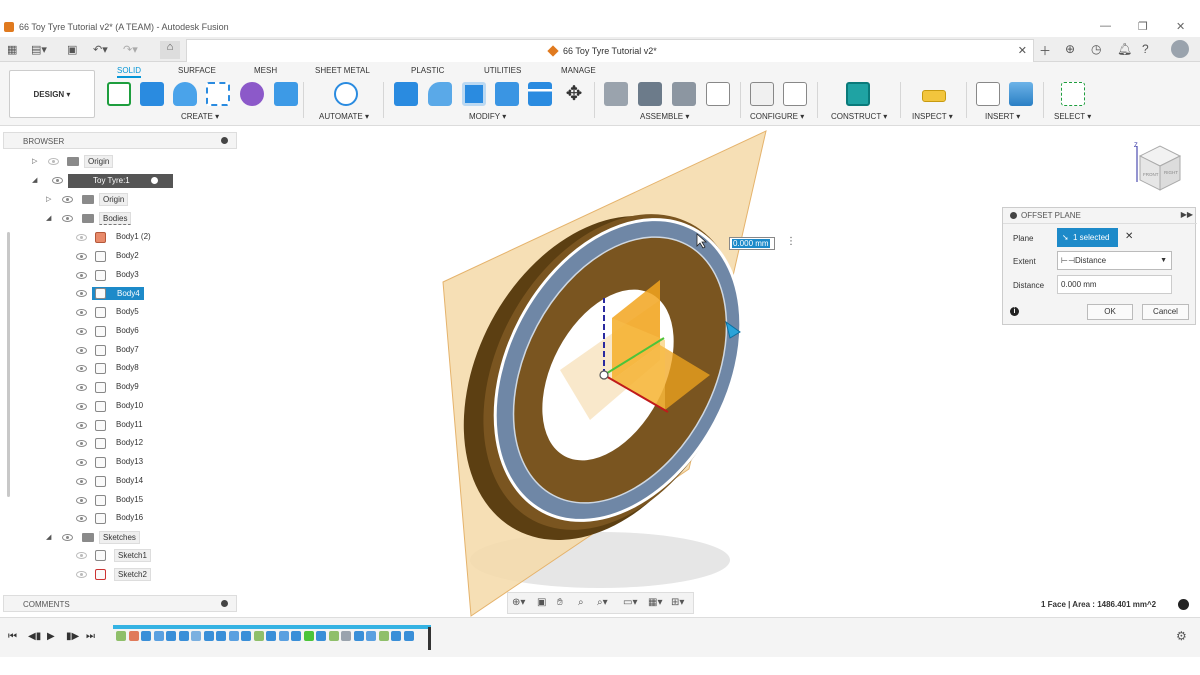 The height and width of the screenshot is (675, 1200). I want to click on info-icon: i, so click(1014, 311).